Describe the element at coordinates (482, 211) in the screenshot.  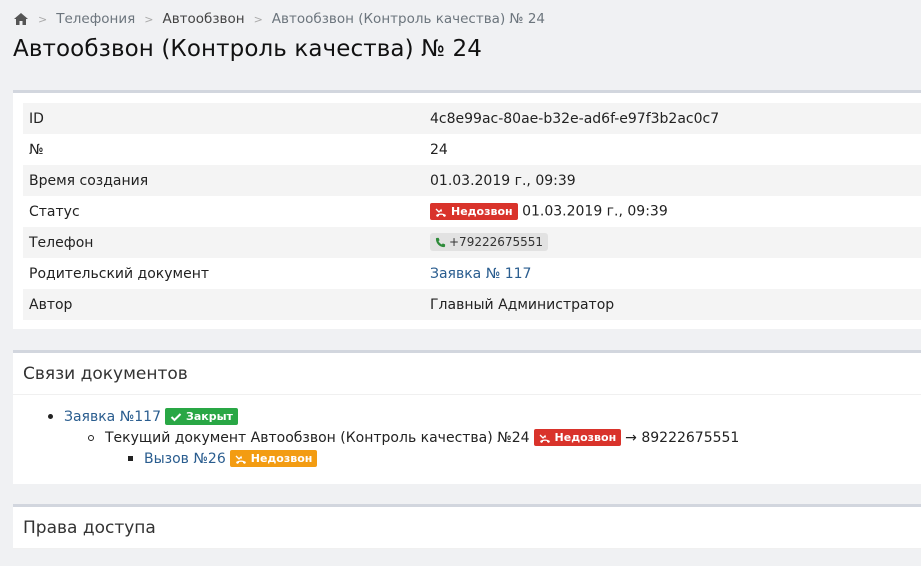
I see `status-badge-text: Недозвон` at that location.